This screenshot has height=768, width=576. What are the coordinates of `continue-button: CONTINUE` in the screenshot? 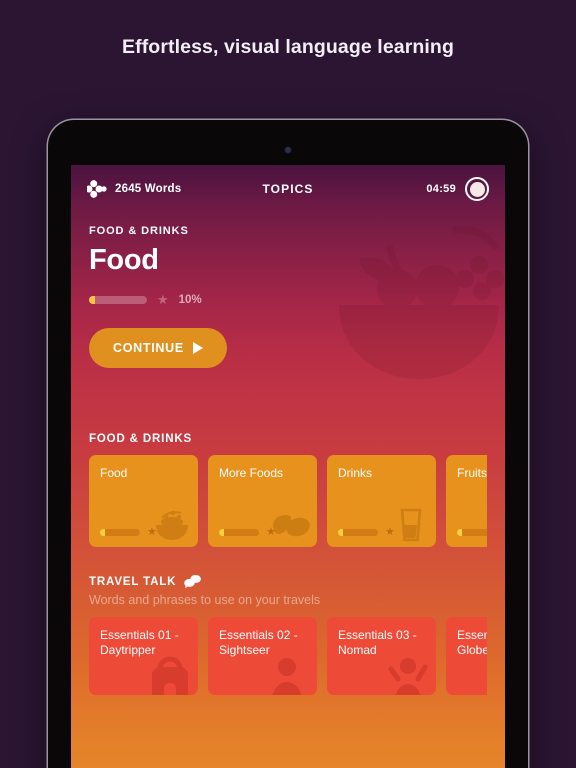 It's located at (158, 348).